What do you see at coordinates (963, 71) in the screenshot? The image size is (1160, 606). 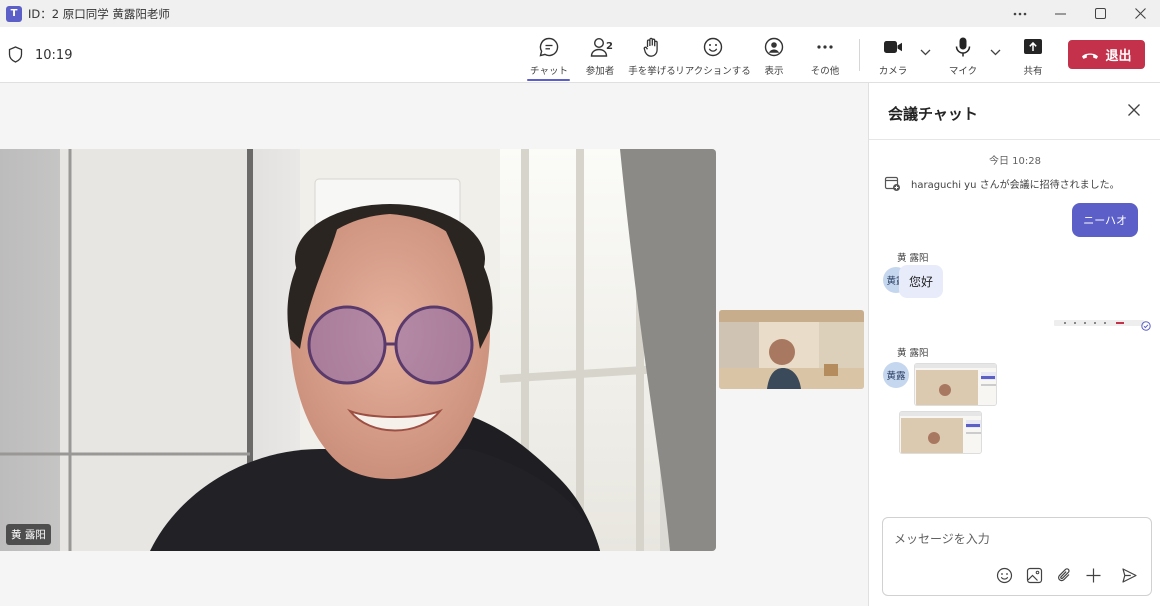 I see `toolbar-mic-label: マイク` at bounding box center [963, 71].